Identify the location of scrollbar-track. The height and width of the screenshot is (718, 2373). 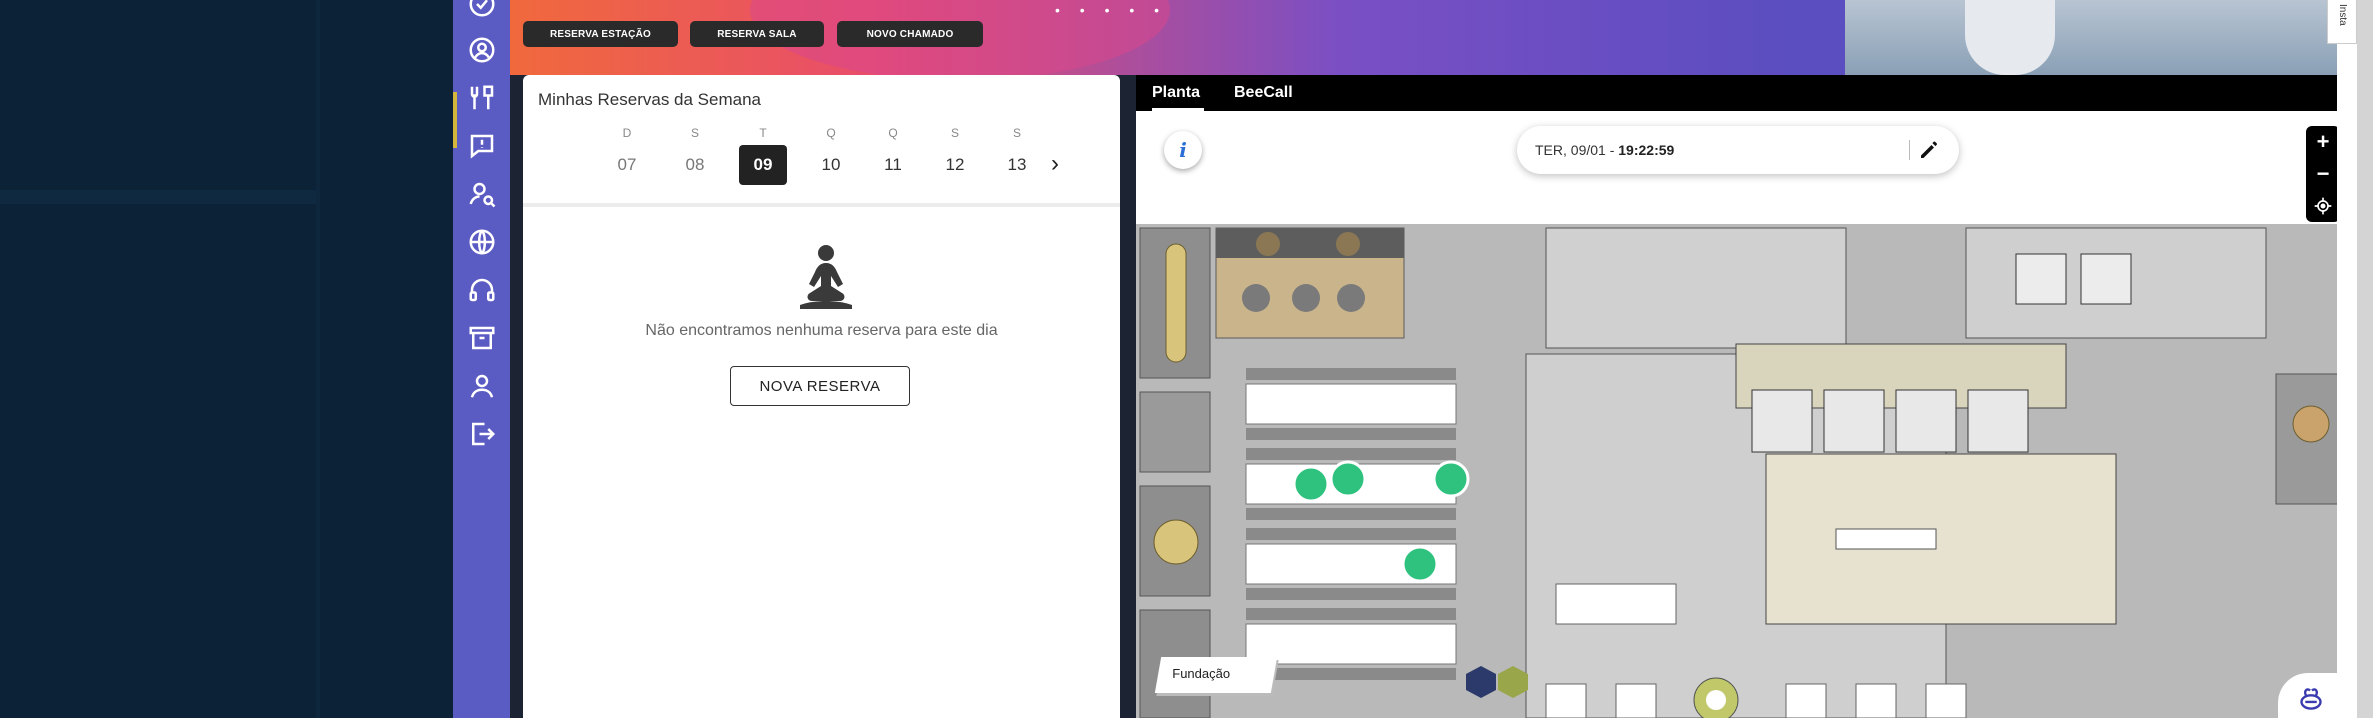
(2365, 359).